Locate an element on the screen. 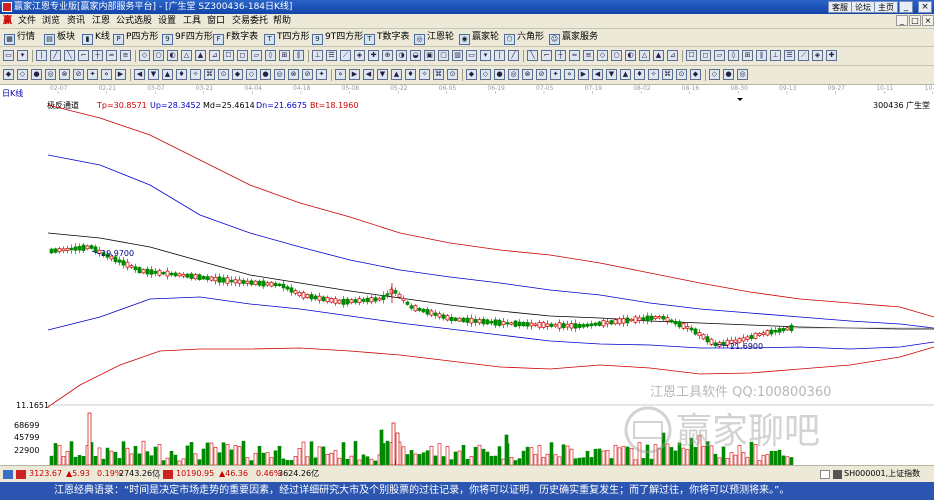 The image size is (934, 500). draw-tool-icon: ○ is located at coordinates (616, 55).